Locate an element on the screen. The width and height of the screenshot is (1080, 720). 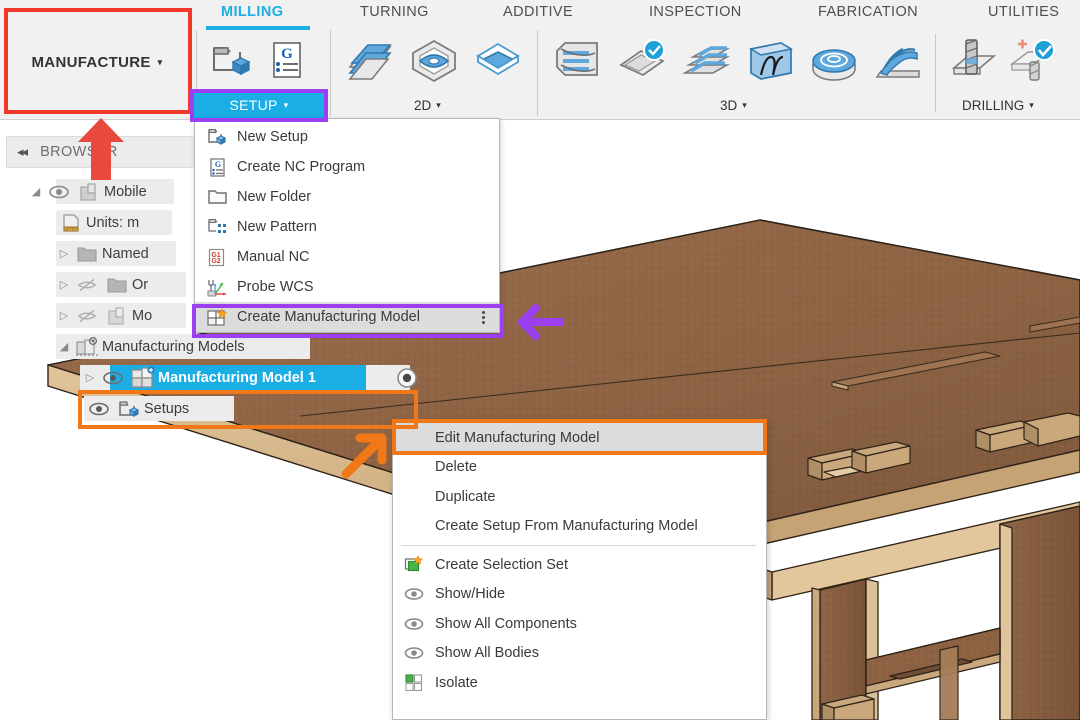
create-nc-program-tool-icon: G is located at coordinates (286, 61).